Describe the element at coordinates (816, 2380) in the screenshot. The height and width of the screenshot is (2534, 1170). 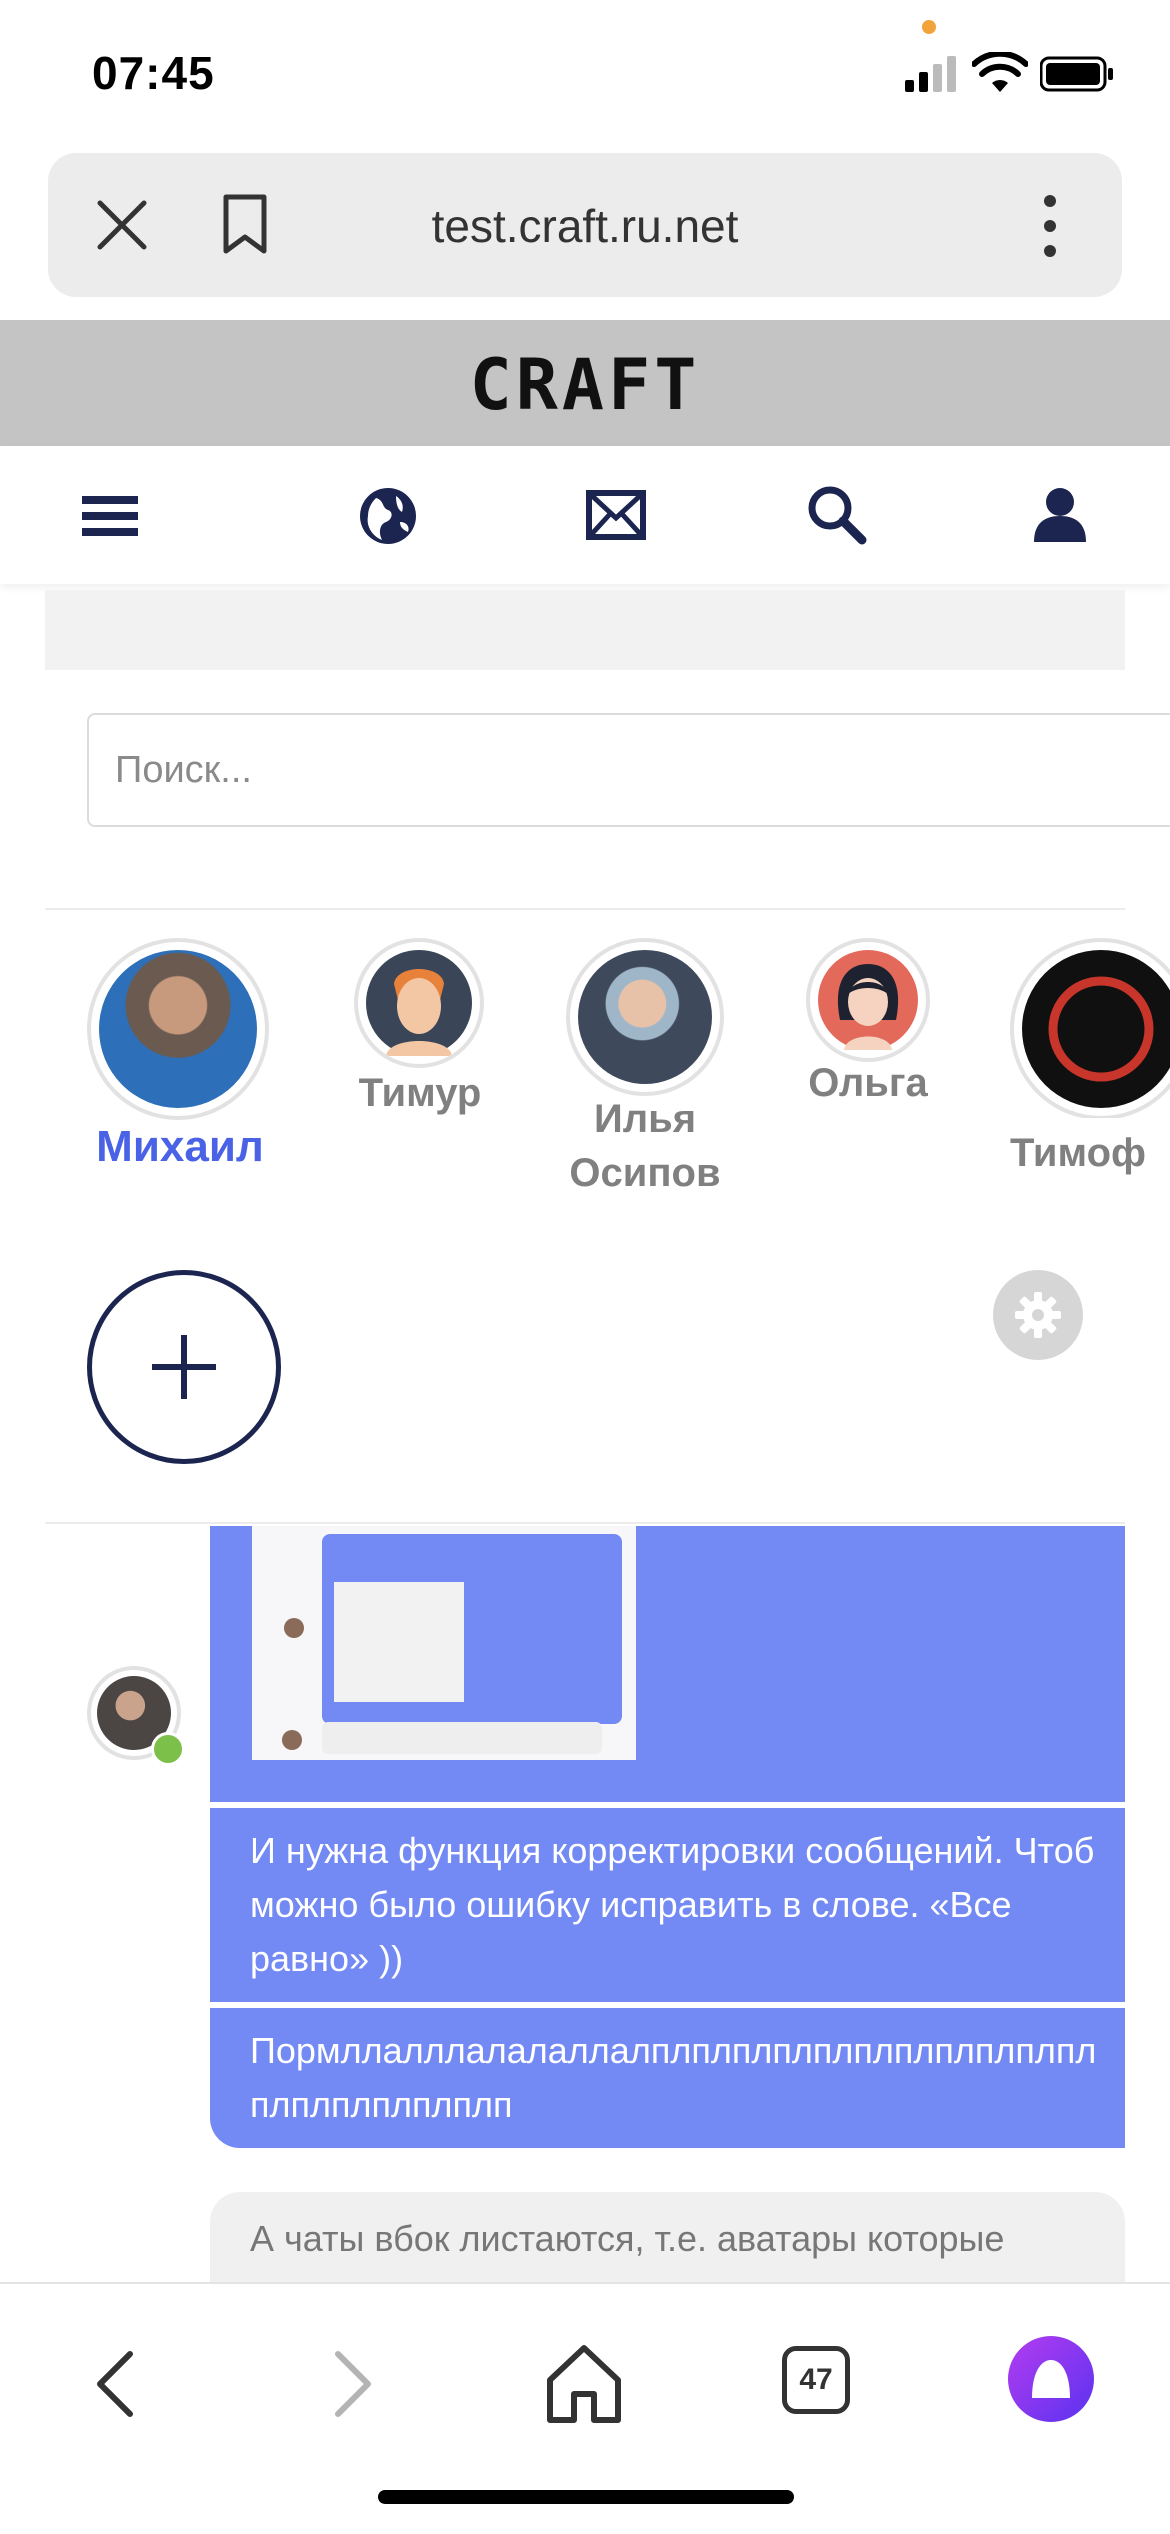
I see `tabs-counter-button: 47` at that location.